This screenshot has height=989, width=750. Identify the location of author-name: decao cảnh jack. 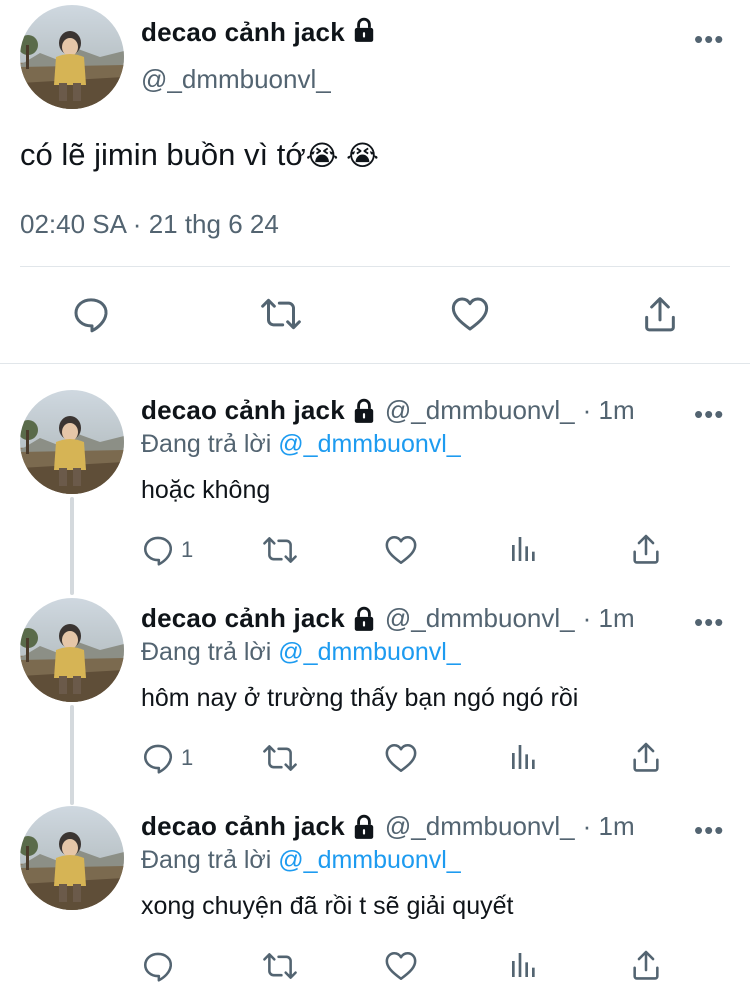
(259, 32).